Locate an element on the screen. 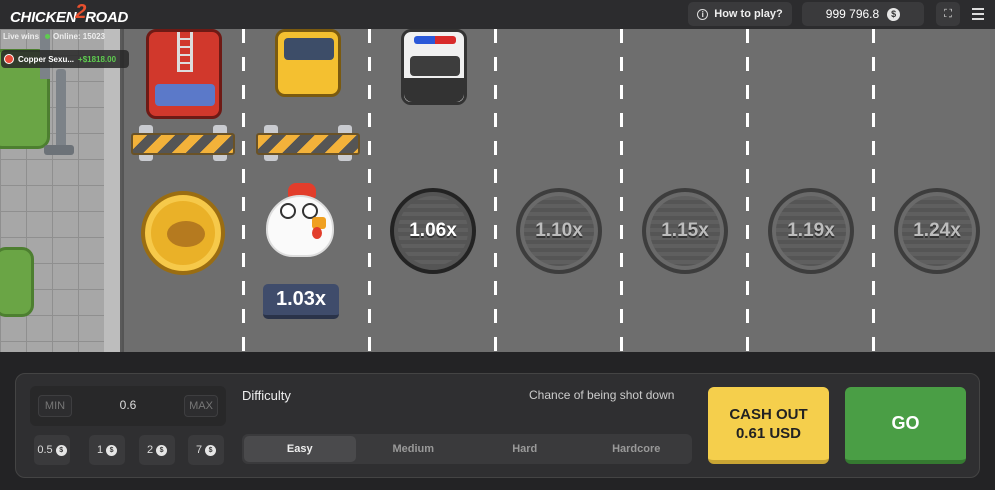  manhole-next: 1.06x is located at coordinates (433, 231).